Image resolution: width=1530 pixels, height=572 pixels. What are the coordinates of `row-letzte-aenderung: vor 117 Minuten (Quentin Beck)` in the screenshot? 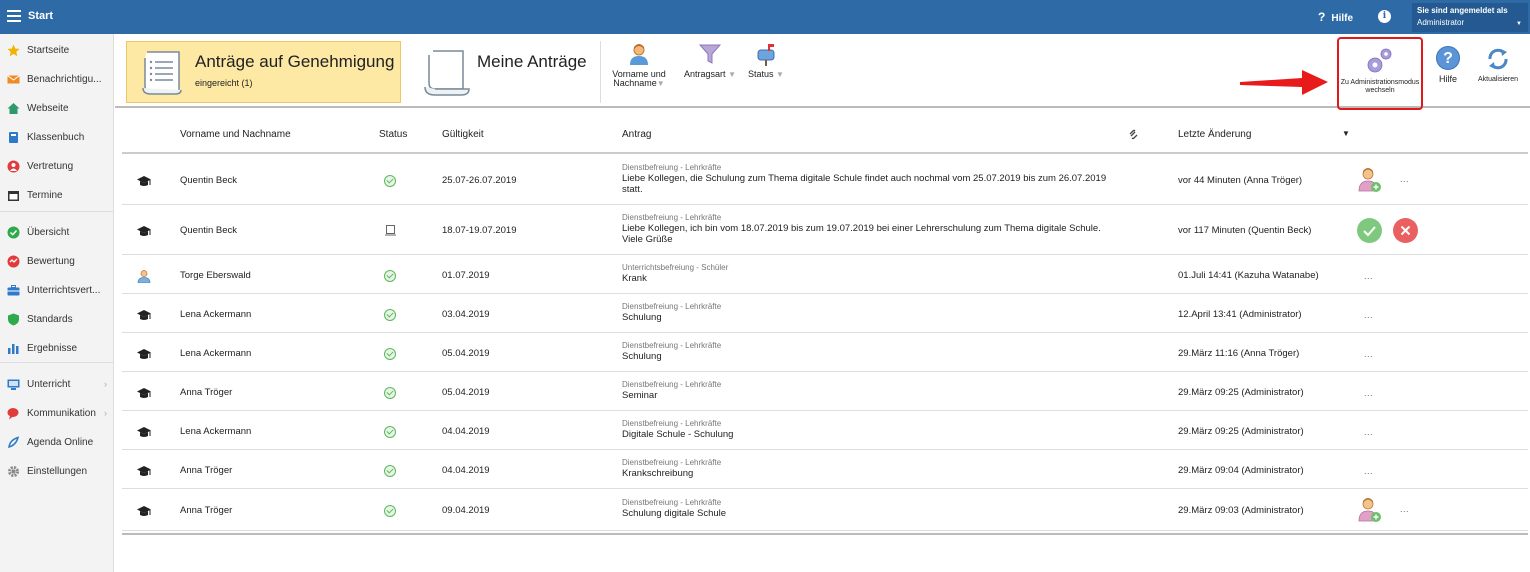 It's located at (1245, 230).